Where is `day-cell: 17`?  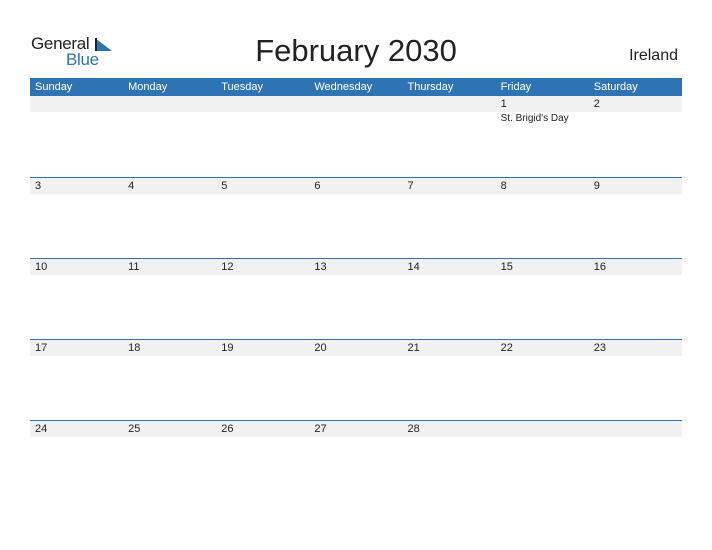
day-cell: 17 is located at coordinates (76, 348).